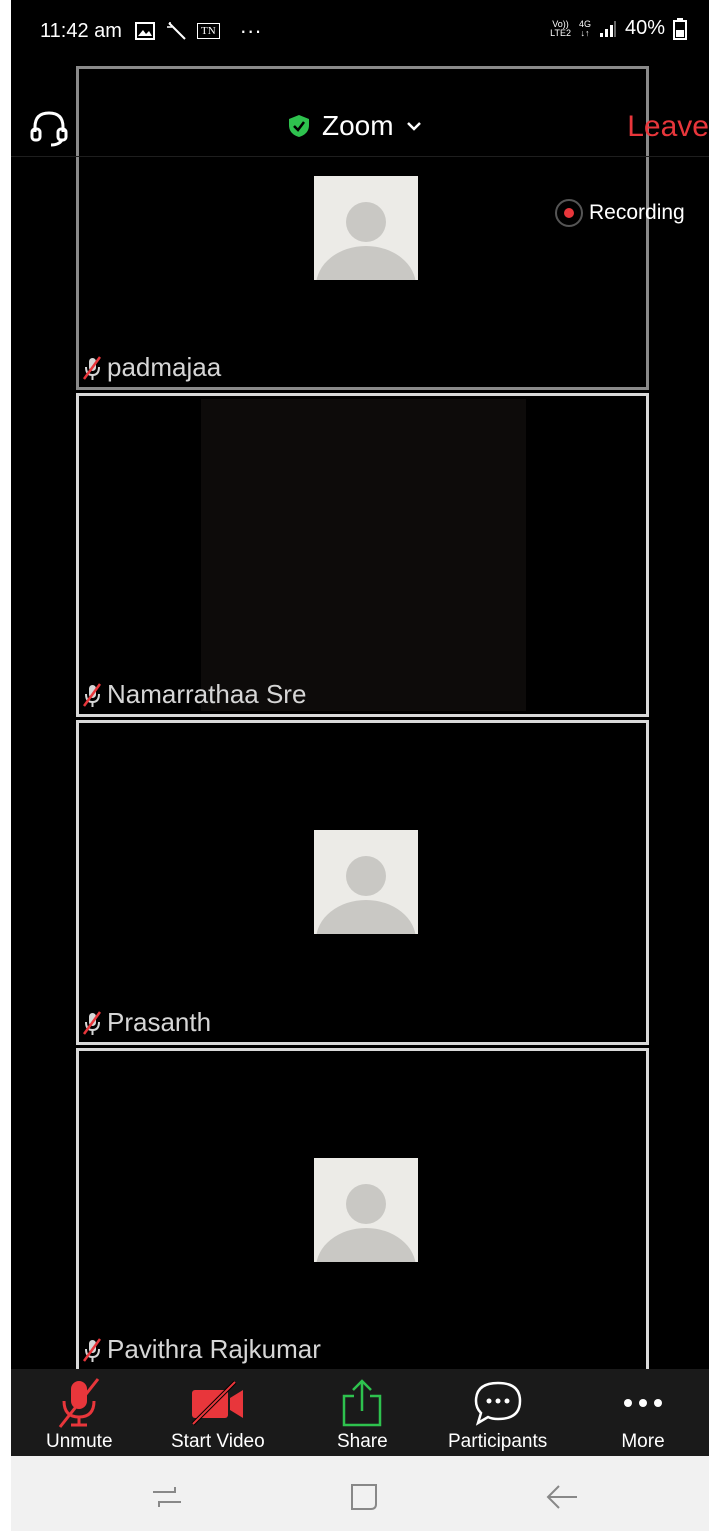  Describe the element at coordinates (214, 1349) in the screenshot. I see `participant-name: Pavithra Rajkumar` at that location.